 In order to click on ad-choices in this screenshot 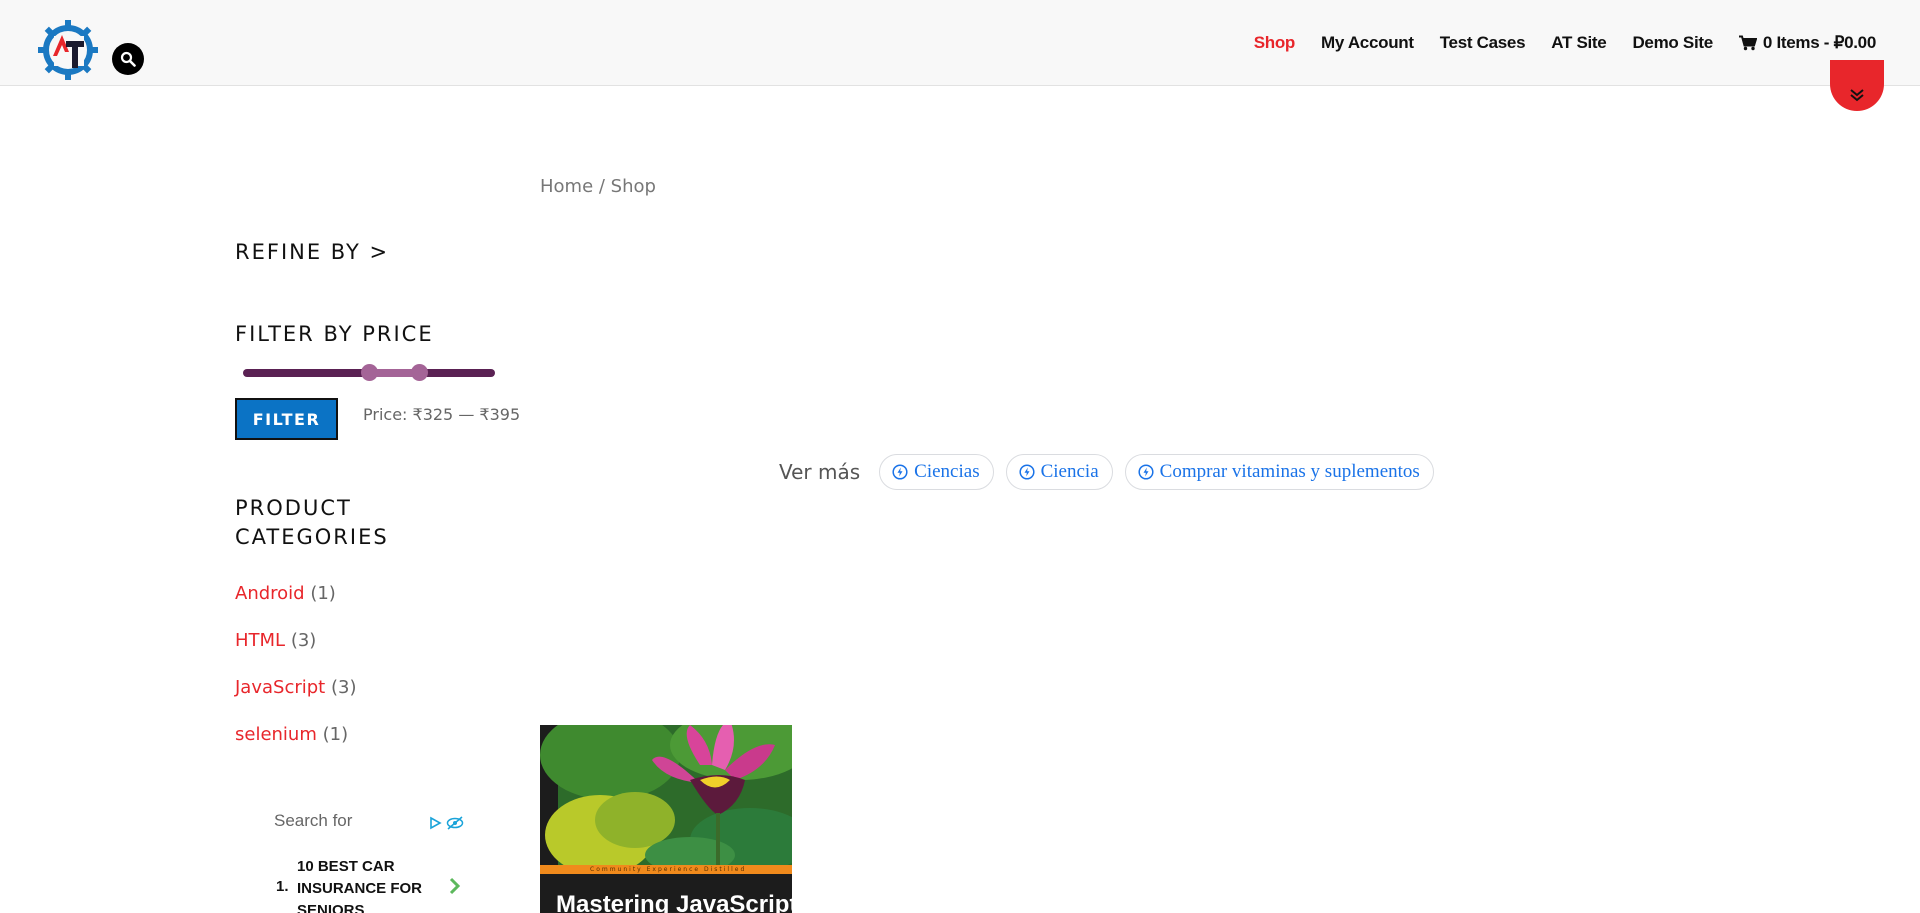, I will do `click(446, 823)`.